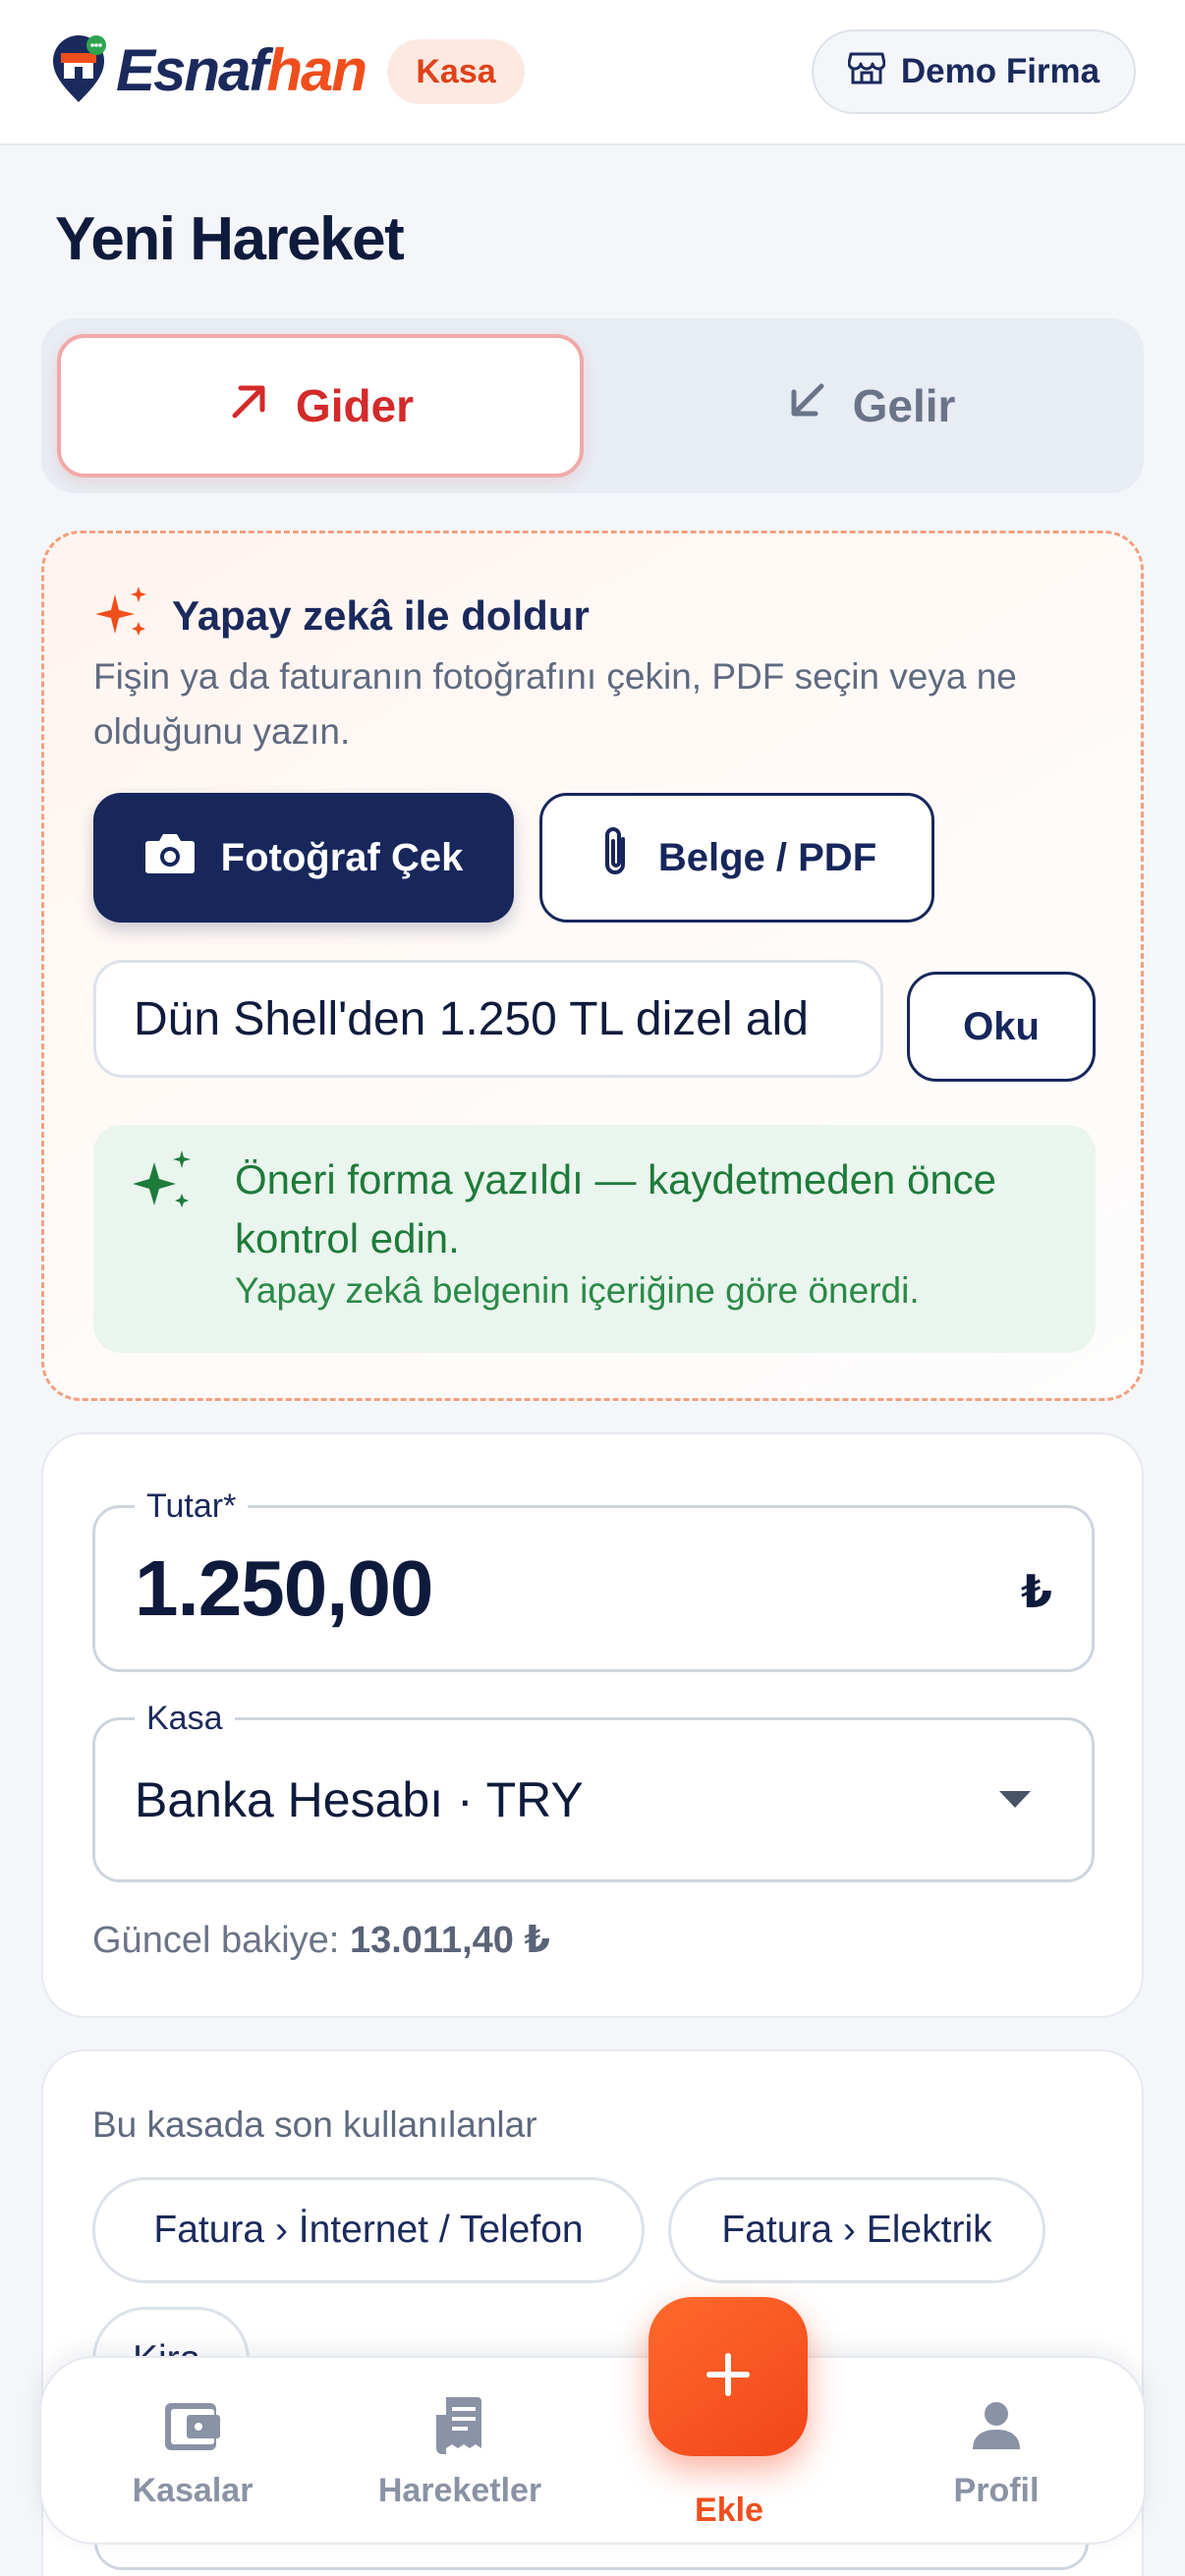 The image size is (1185, 2576). What do you see at coordinates (615, 857) in the screenshot?
I see `paperclip-icon` at bounding box center [615, 857].